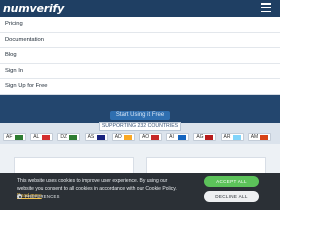  I want to click on country-flag-ad: AD, so click(123, 137).